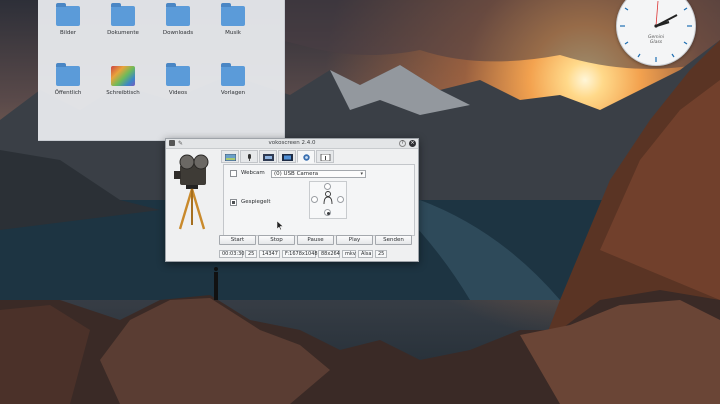  Describe the element at coordinates (269, 254) in the screenshot. I see `status-size: 14347` at that location.